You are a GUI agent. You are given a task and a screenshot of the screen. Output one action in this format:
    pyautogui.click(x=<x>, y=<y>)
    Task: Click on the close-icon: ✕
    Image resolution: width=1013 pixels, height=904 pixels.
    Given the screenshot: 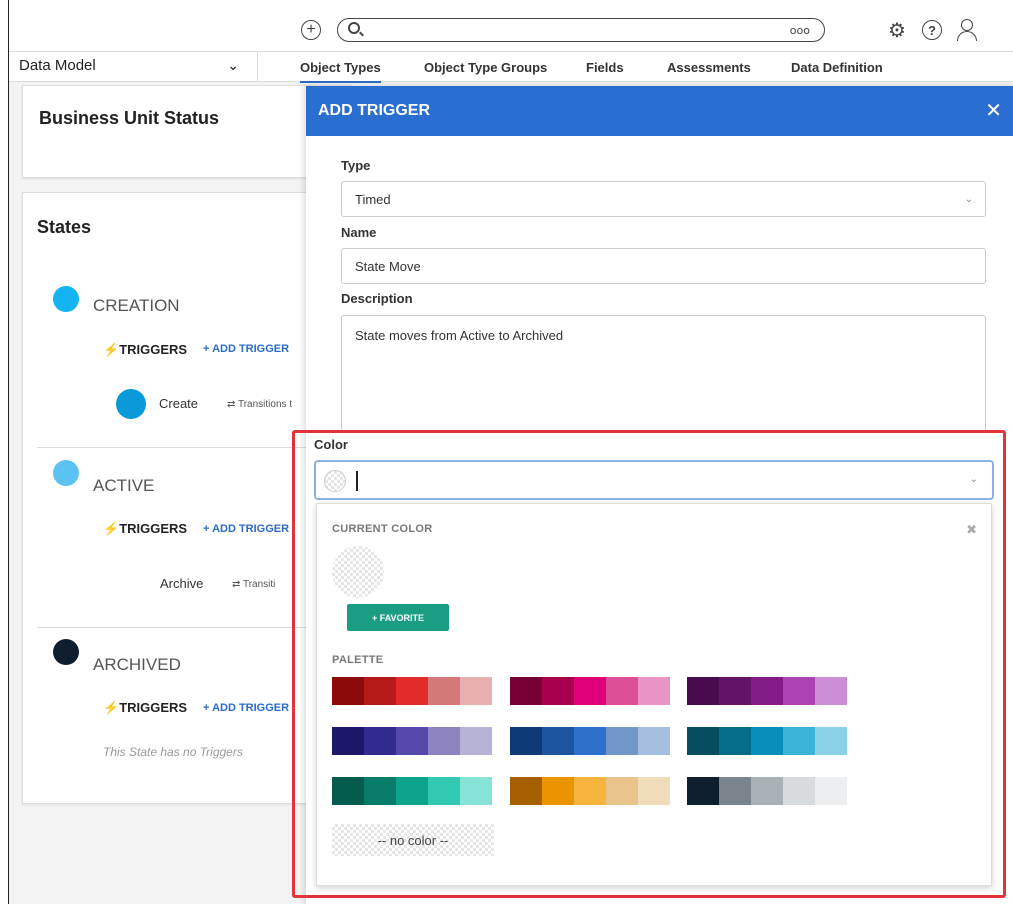 What is the action you would take?
    pyautogui.click(x=993, y=110)
    